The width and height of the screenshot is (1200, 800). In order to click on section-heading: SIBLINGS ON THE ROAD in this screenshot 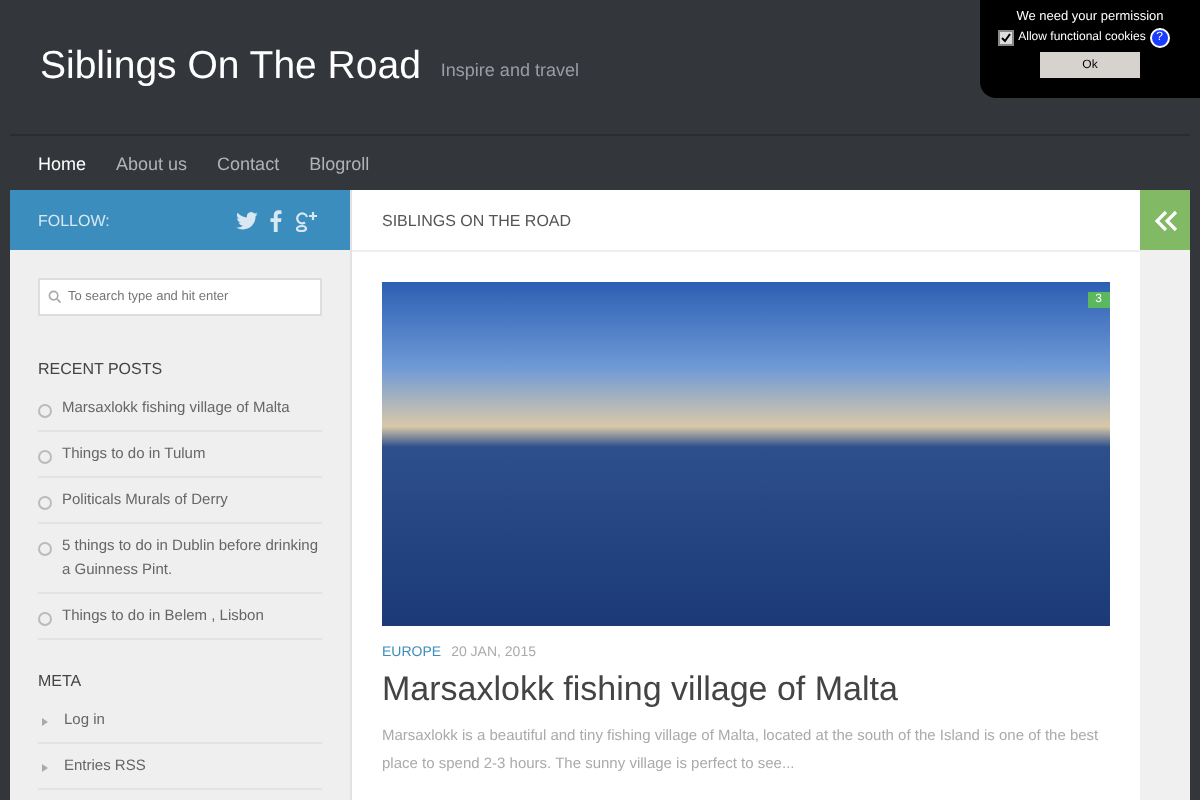, I will do `click(746, 221)`.